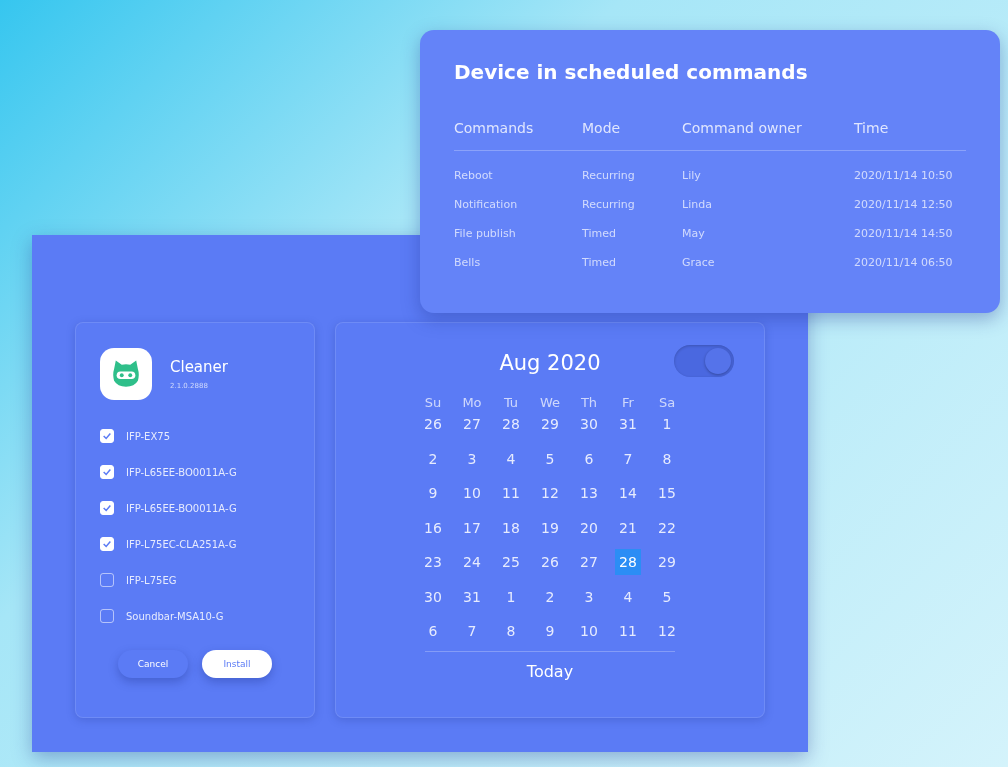 The height and width of the screenshot is (767, 1008). What do you see at coordinates (433, 562) in the screenshot?
I see `calendar-day: 23` at bounding box center [433, 562].